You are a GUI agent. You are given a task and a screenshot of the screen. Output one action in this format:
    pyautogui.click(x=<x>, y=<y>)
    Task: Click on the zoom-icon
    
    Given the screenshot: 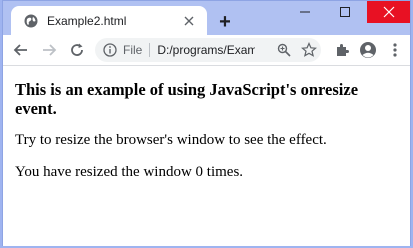 What is the action you would take?
    pyautogui.click(x=284, y=50)
    